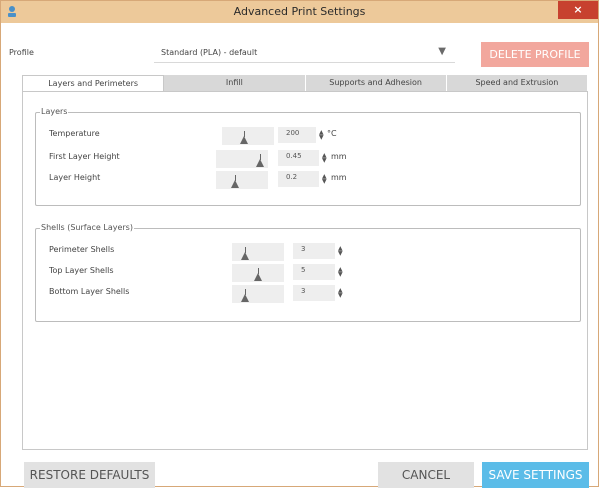 The image size is (599, 488). What do you see at coordinates (21, 52) in the screenshot?
I see `profile-label: Profile` at bounding box center [21, 52].